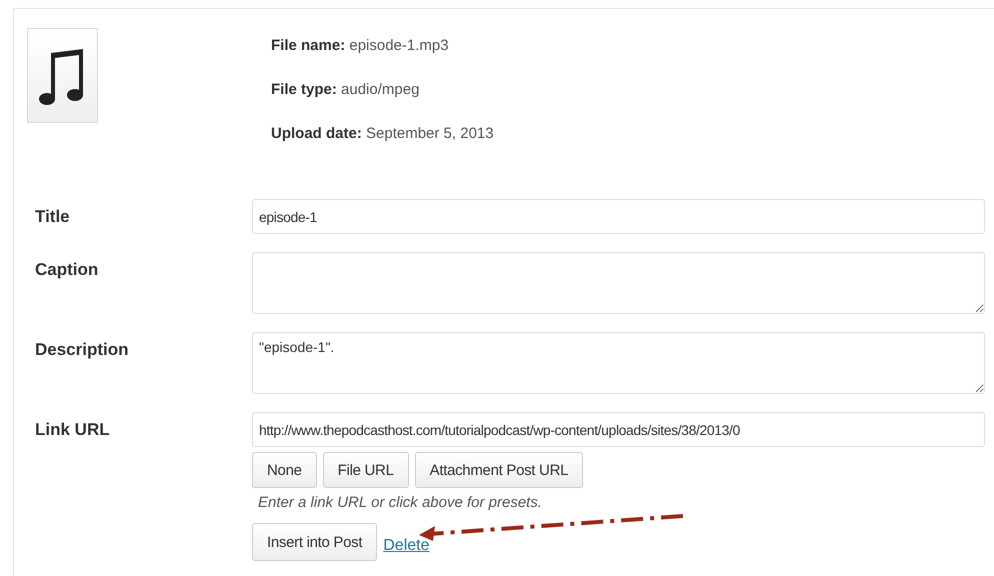 Image resolution: width=994 pixels, height=576 pixels. What do you see at coordinates (618, 363) in the screenshot?
I see `text-area: "episode-1".` at bounding box center [618, 363].